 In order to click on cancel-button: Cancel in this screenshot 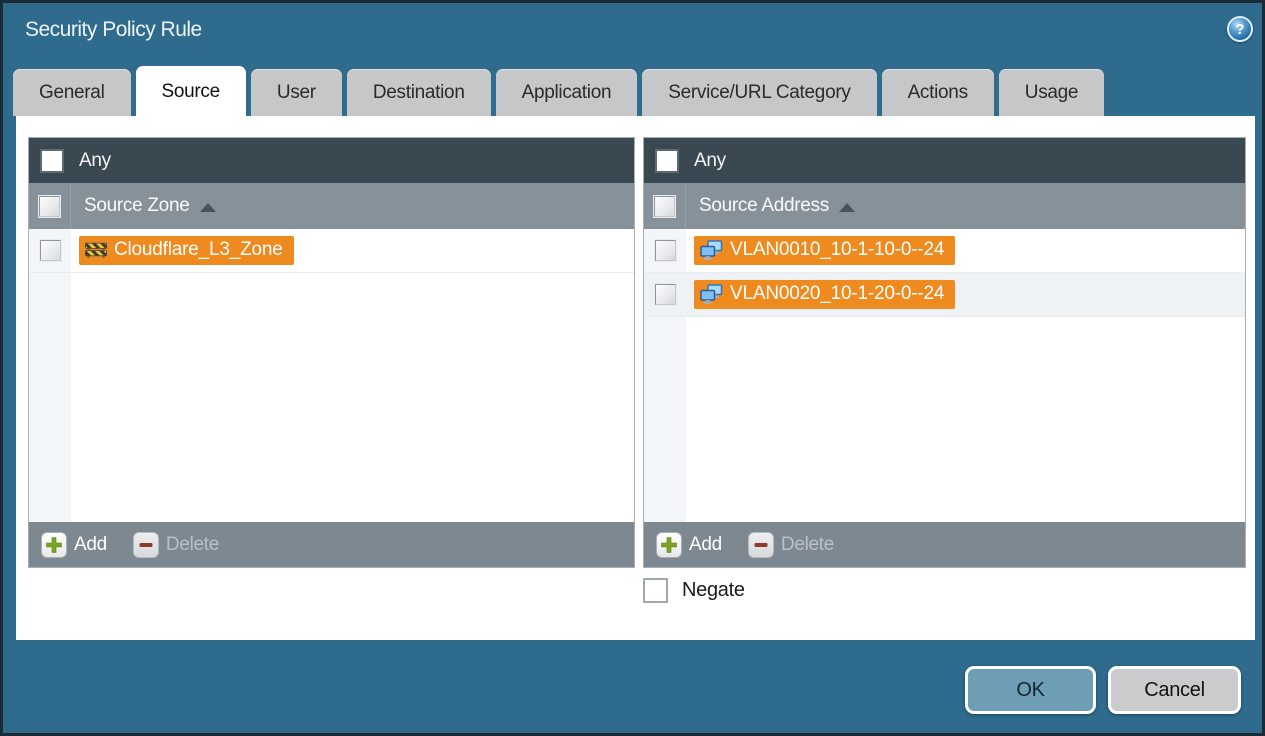, I will do `click(1174, 690)`.